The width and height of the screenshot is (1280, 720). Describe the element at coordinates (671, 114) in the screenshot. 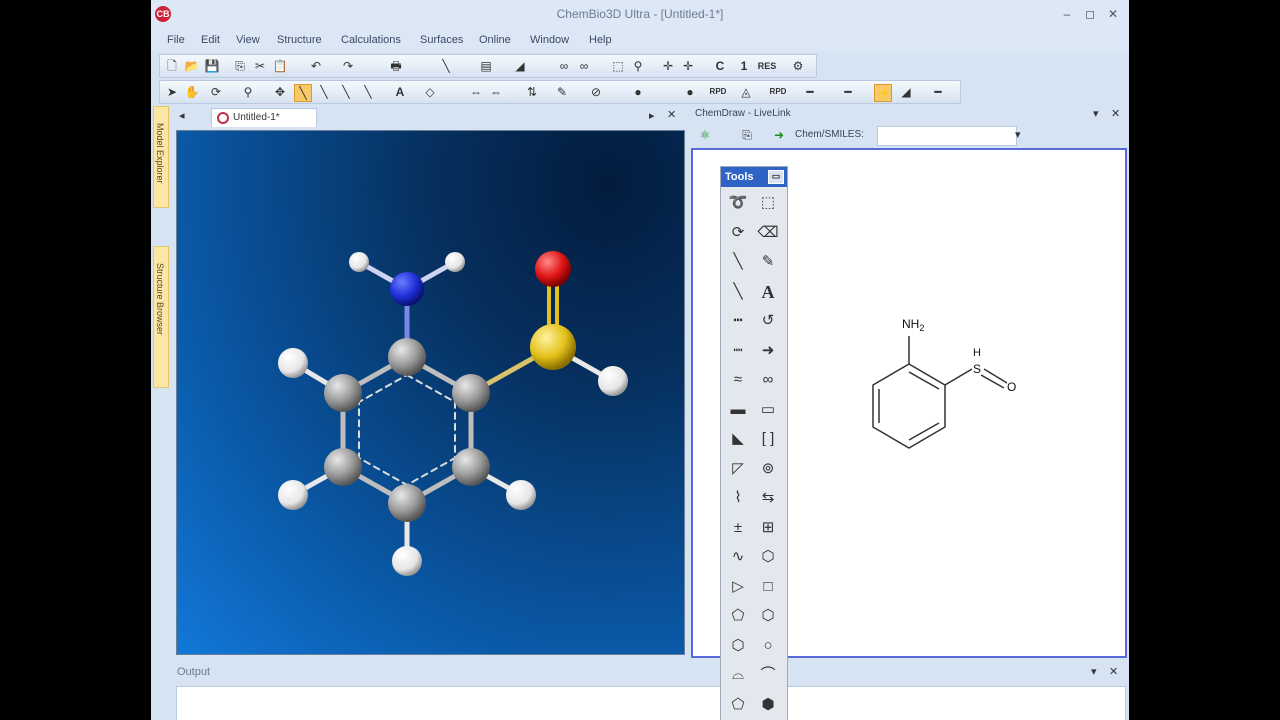

I see `document-close-icon: ✕` at that location.